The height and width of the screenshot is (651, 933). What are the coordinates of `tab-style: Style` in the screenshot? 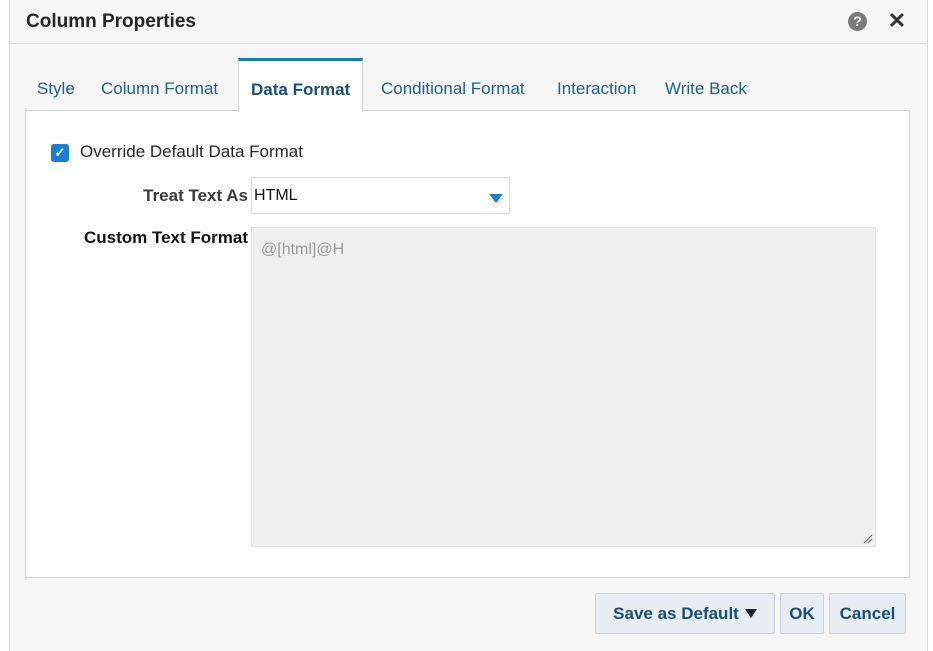 It's located at (56, 84).